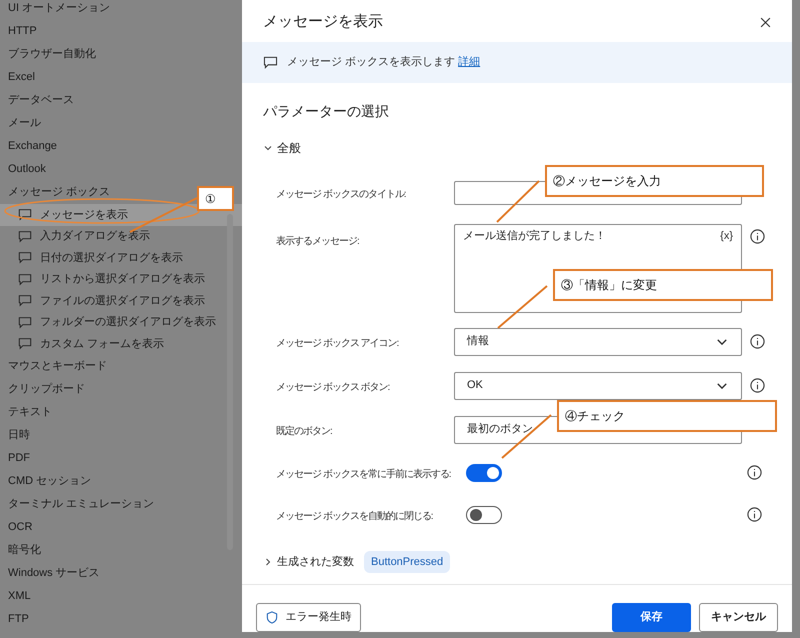 This screenshot has height=638, width=800. Describe the element at coordinates (337, 343) in the screenshot. I see `field-label: メッセージ ボックス アイコン:` at that location.